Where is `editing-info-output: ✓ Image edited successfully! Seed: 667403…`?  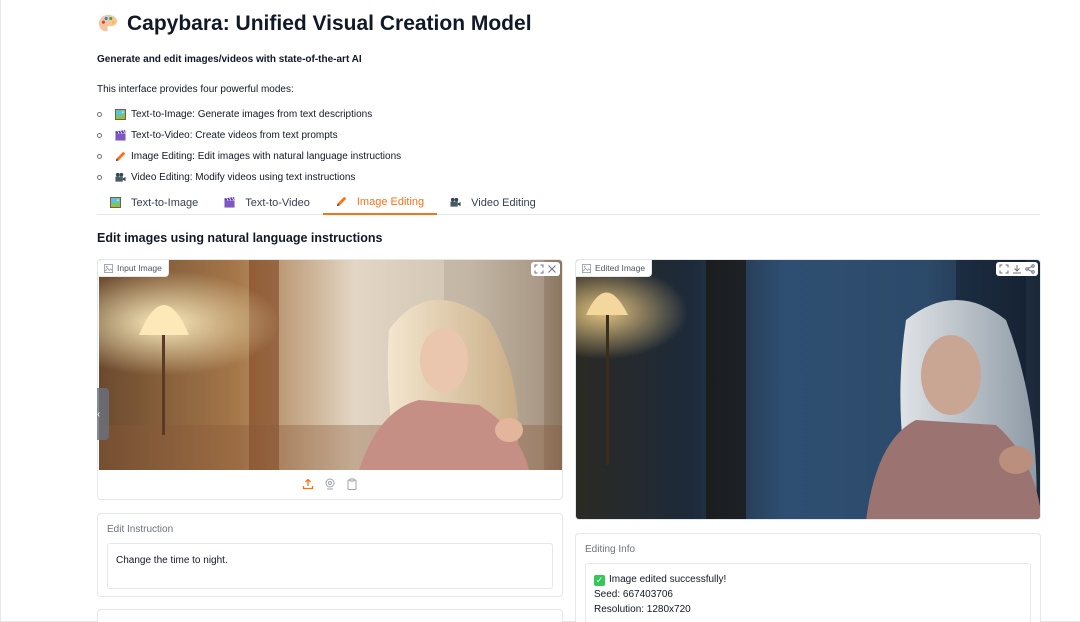
editing-info-output: ✓ Image edited successfully! Seed: 667403… is located at coordinates (808, 592).